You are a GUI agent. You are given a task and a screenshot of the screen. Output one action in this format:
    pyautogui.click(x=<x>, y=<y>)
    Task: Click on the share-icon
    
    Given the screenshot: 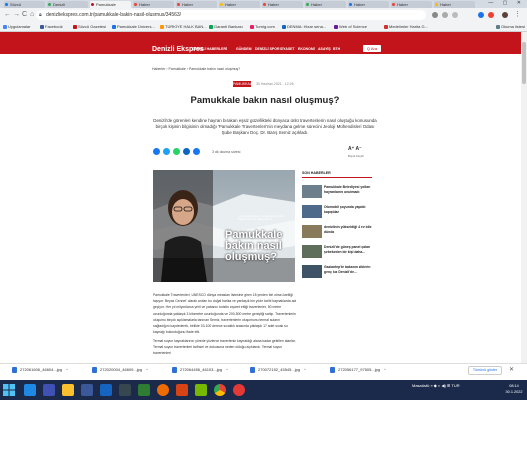 What is the action you would take?
    pyautogui.click(x=445, y=15)
    